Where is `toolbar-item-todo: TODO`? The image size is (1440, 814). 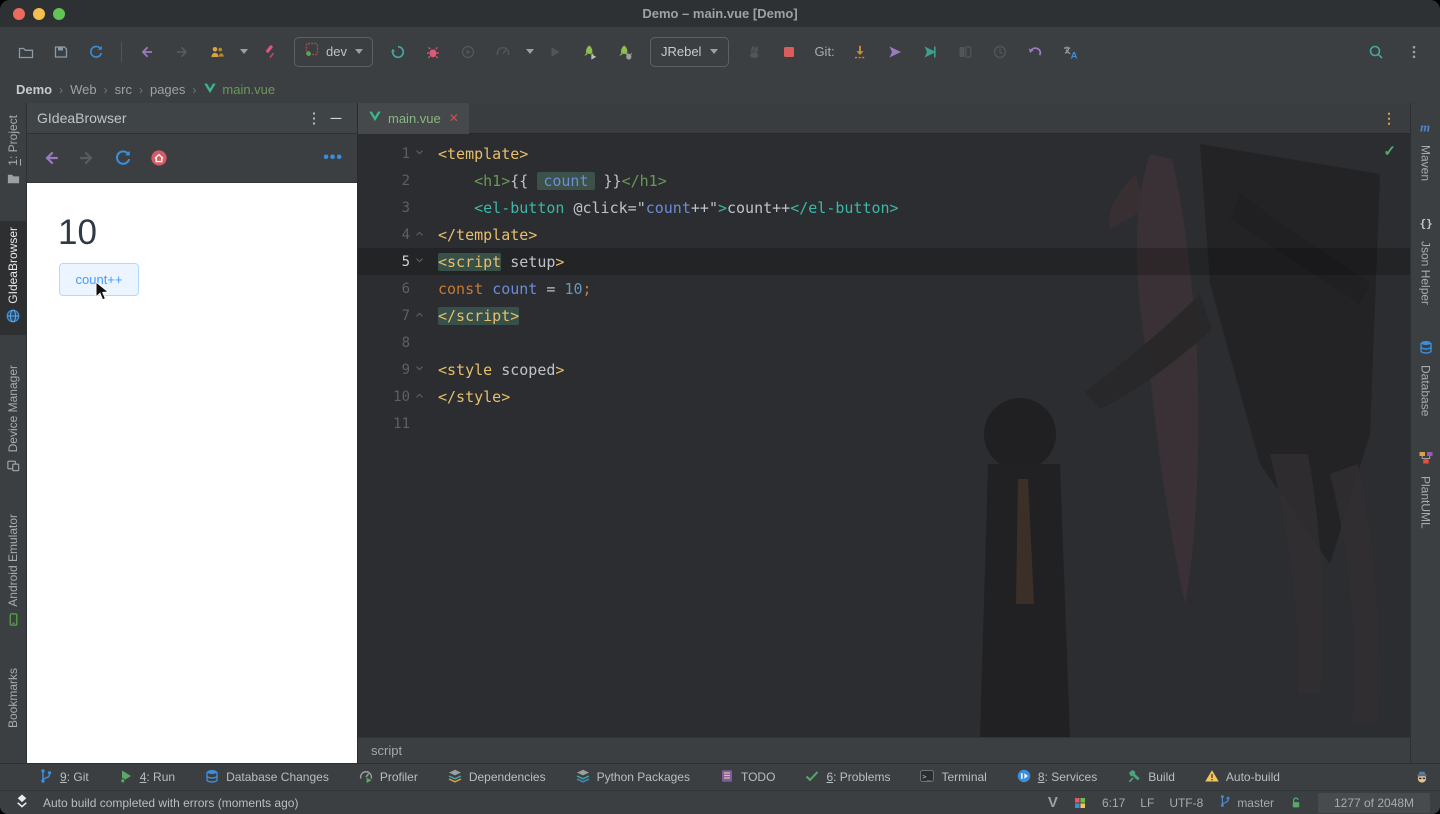
toolbar-item-todo: TODO is located at coordinates (747, 777).